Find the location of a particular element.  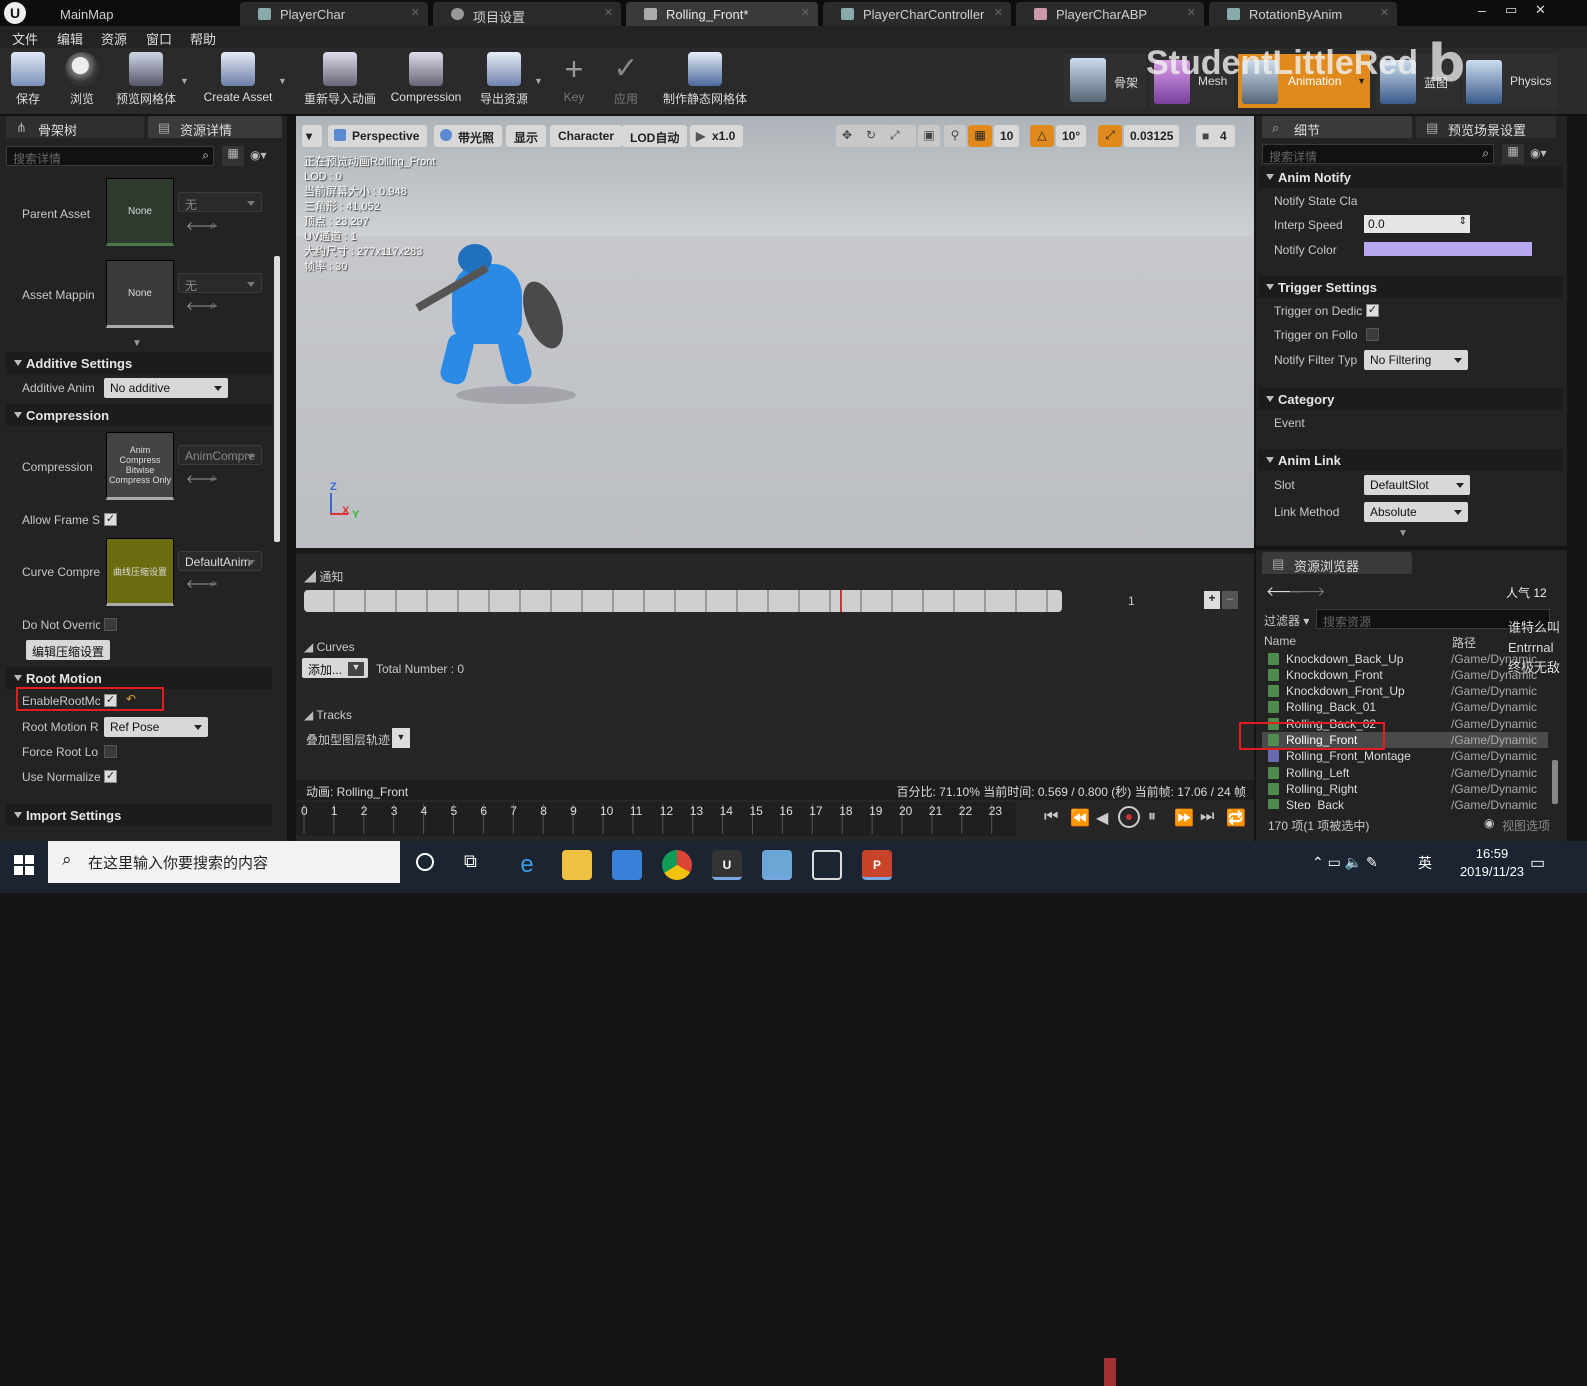

unreal-logo-icon: U is located at coordinates (15, 13).